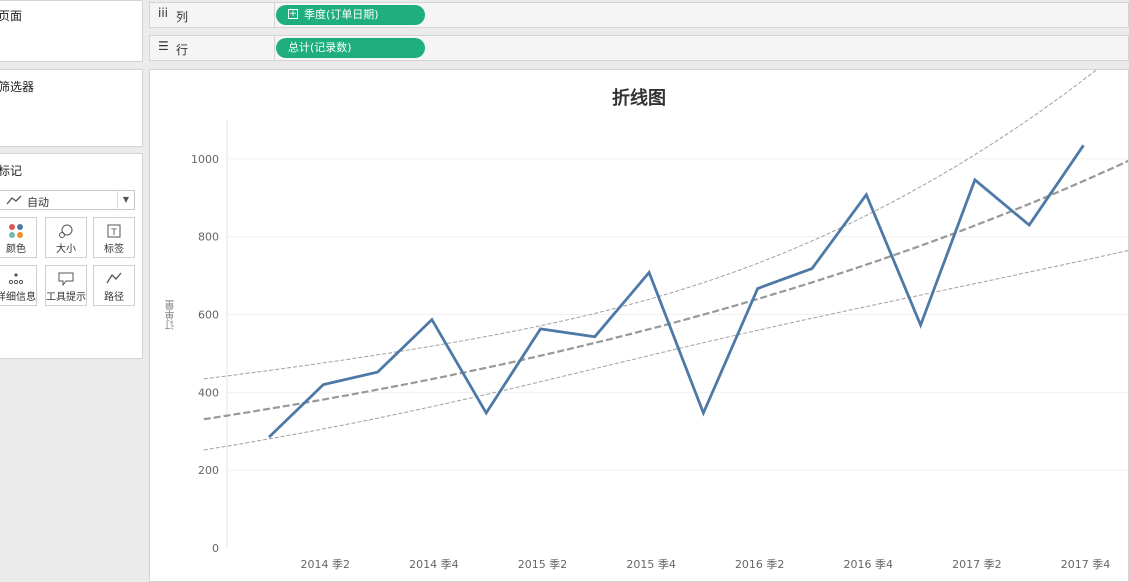 This screenshot has width=1129, height=582. Describe the element at coordinates (182, 17) in the screenshot. I see `columns-label: 列` at that location.